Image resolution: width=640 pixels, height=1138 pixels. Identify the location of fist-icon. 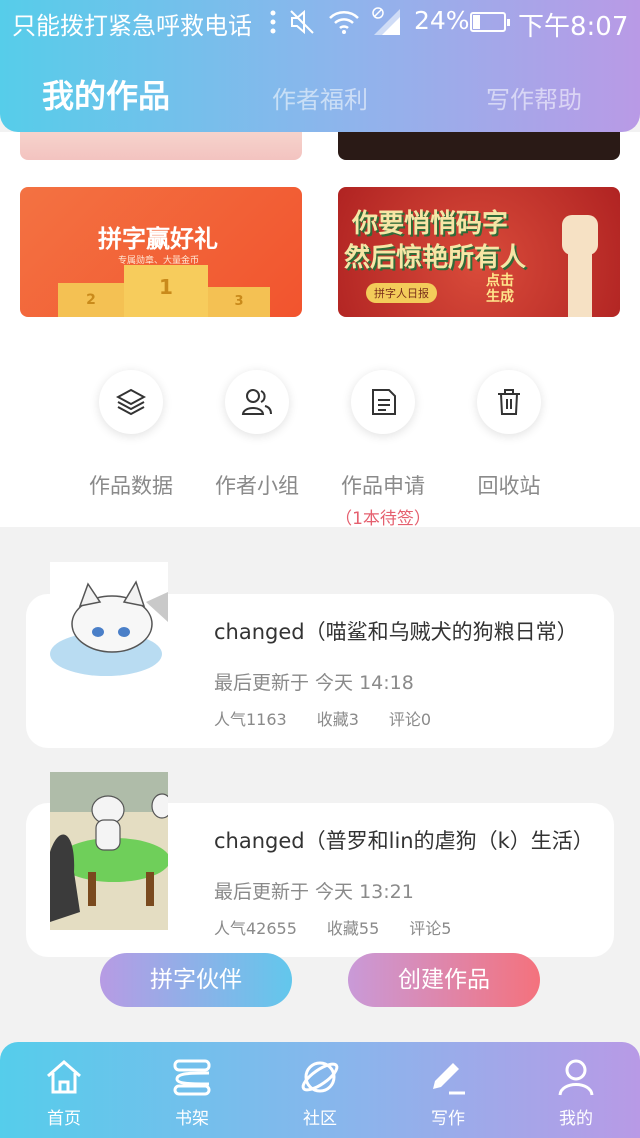
(580, 266).